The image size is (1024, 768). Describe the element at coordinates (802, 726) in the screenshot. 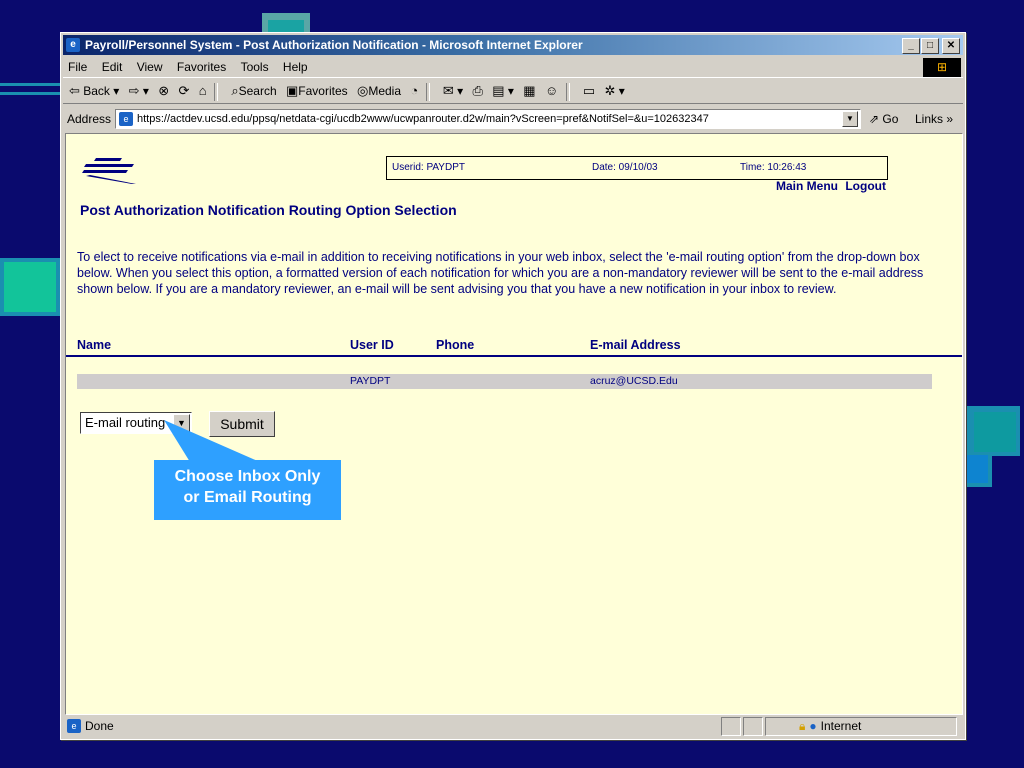

I see `lock-icon: 🔒︎` at that location.